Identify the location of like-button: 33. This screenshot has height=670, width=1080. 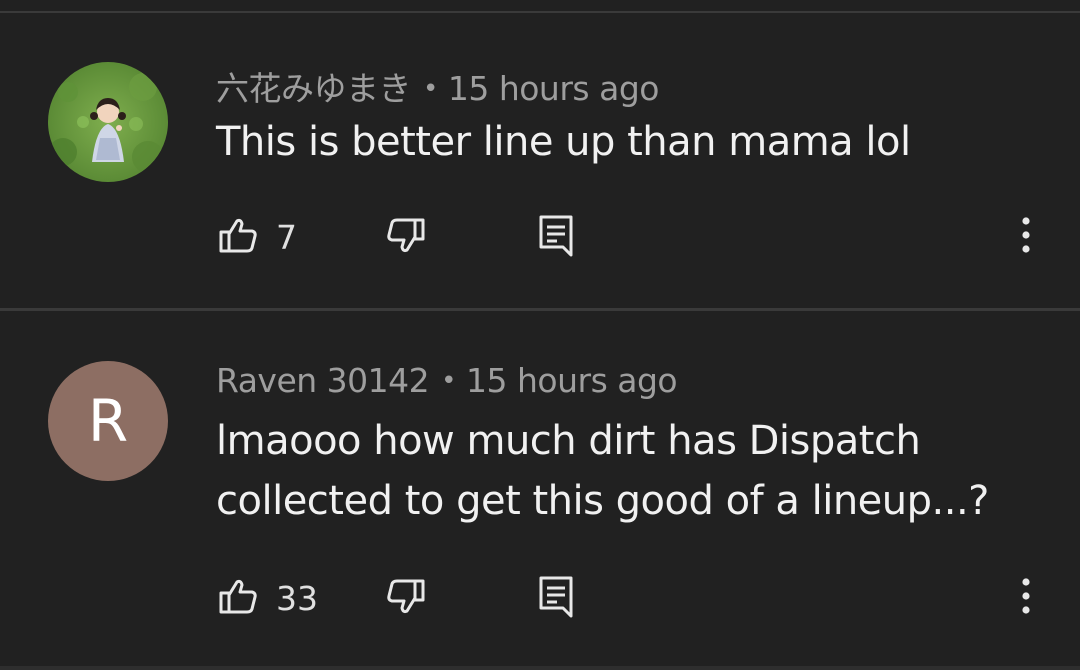
(268, 598).